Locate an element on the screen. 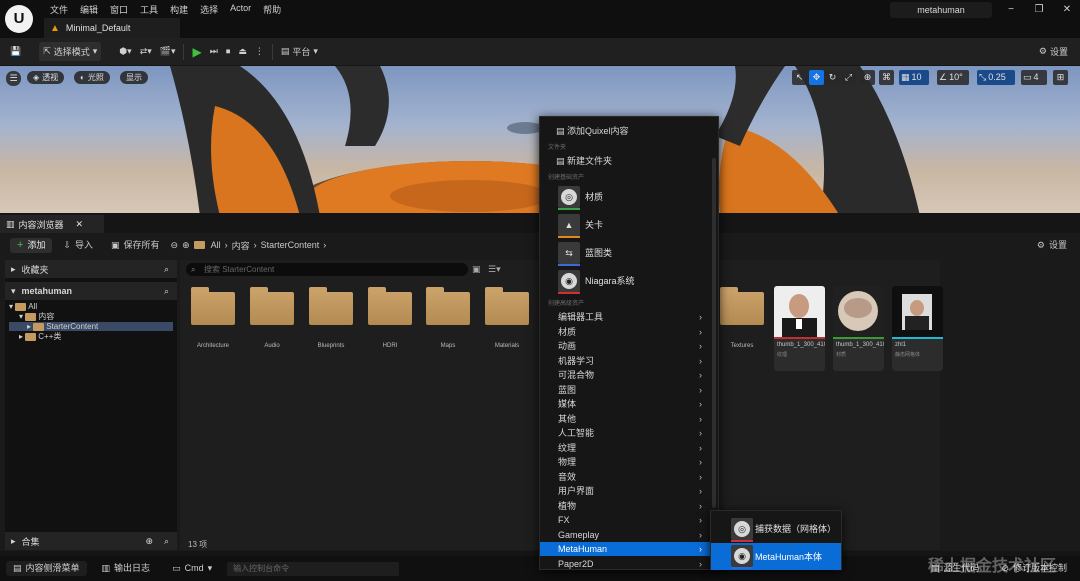 This screenshot has width=1080, height=581. menu-item-blueprint-class: ⇆ 蓝图类 is located at coordinates (629, 253).